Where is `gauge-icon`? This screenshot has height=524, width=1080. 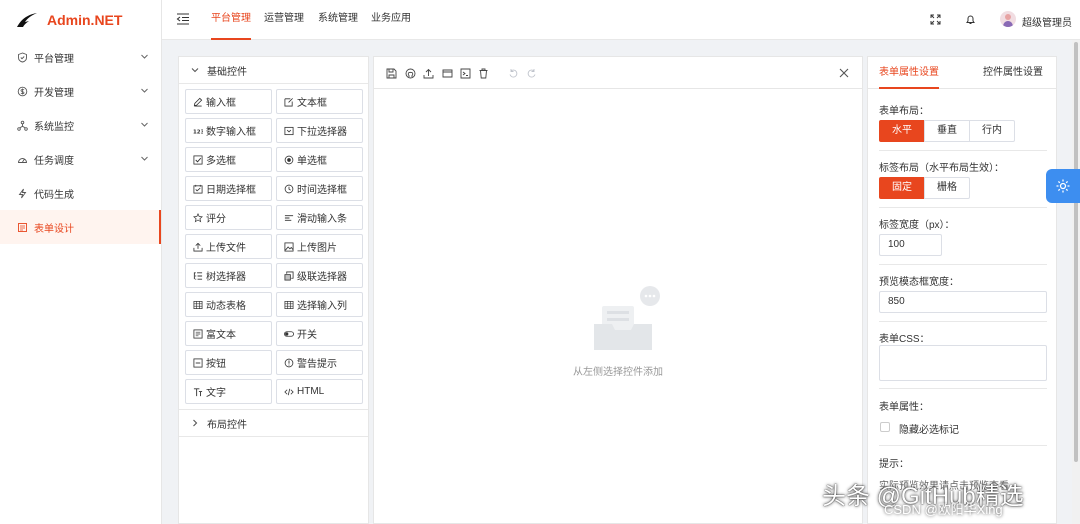 gauge-icon is located at coordinates (22, 160).